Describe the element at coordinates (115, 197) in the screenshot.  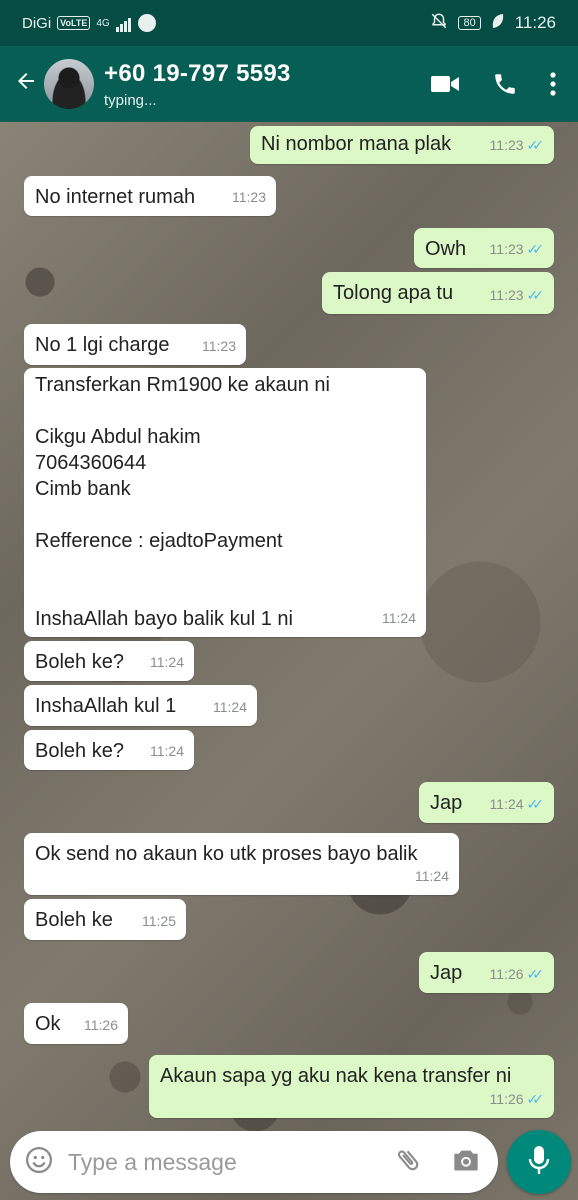
I see `message-text: No internet rumah` at that location.